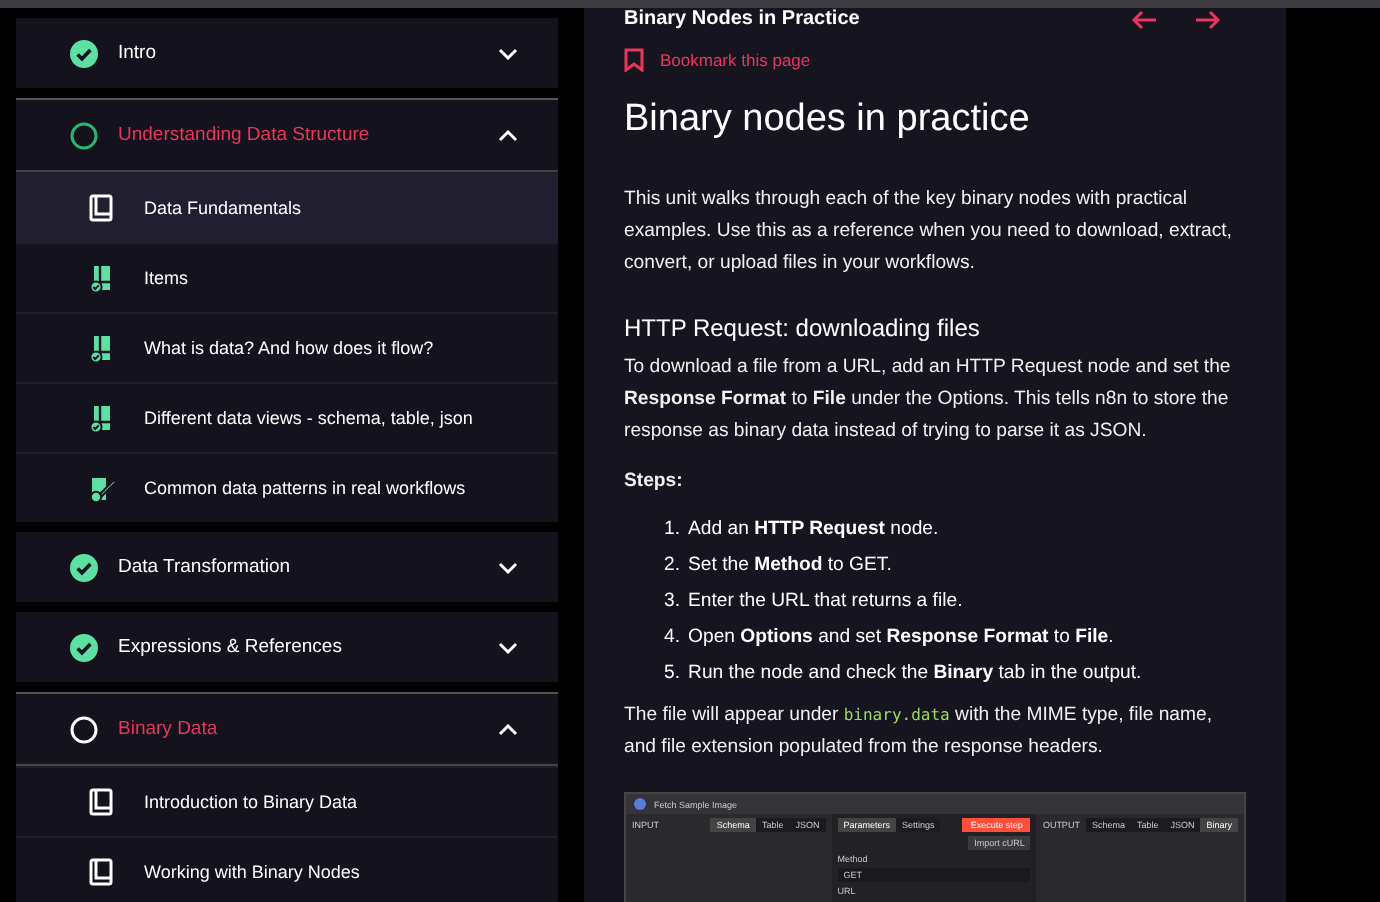 The width and height of the screenshot is (1380, 902). I want to click on bookmark-link: Bookmark this page, so click(717, 60).